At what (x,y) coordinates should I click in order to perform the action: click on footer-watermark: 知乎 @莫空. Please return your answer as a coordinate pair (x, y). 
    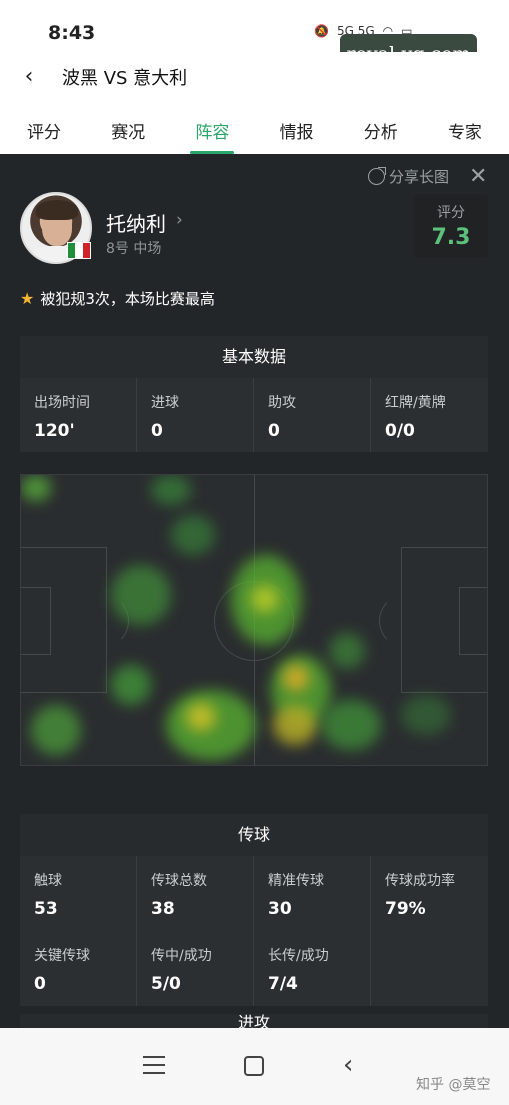
    Looking at the image, I should click on (453, 1085).